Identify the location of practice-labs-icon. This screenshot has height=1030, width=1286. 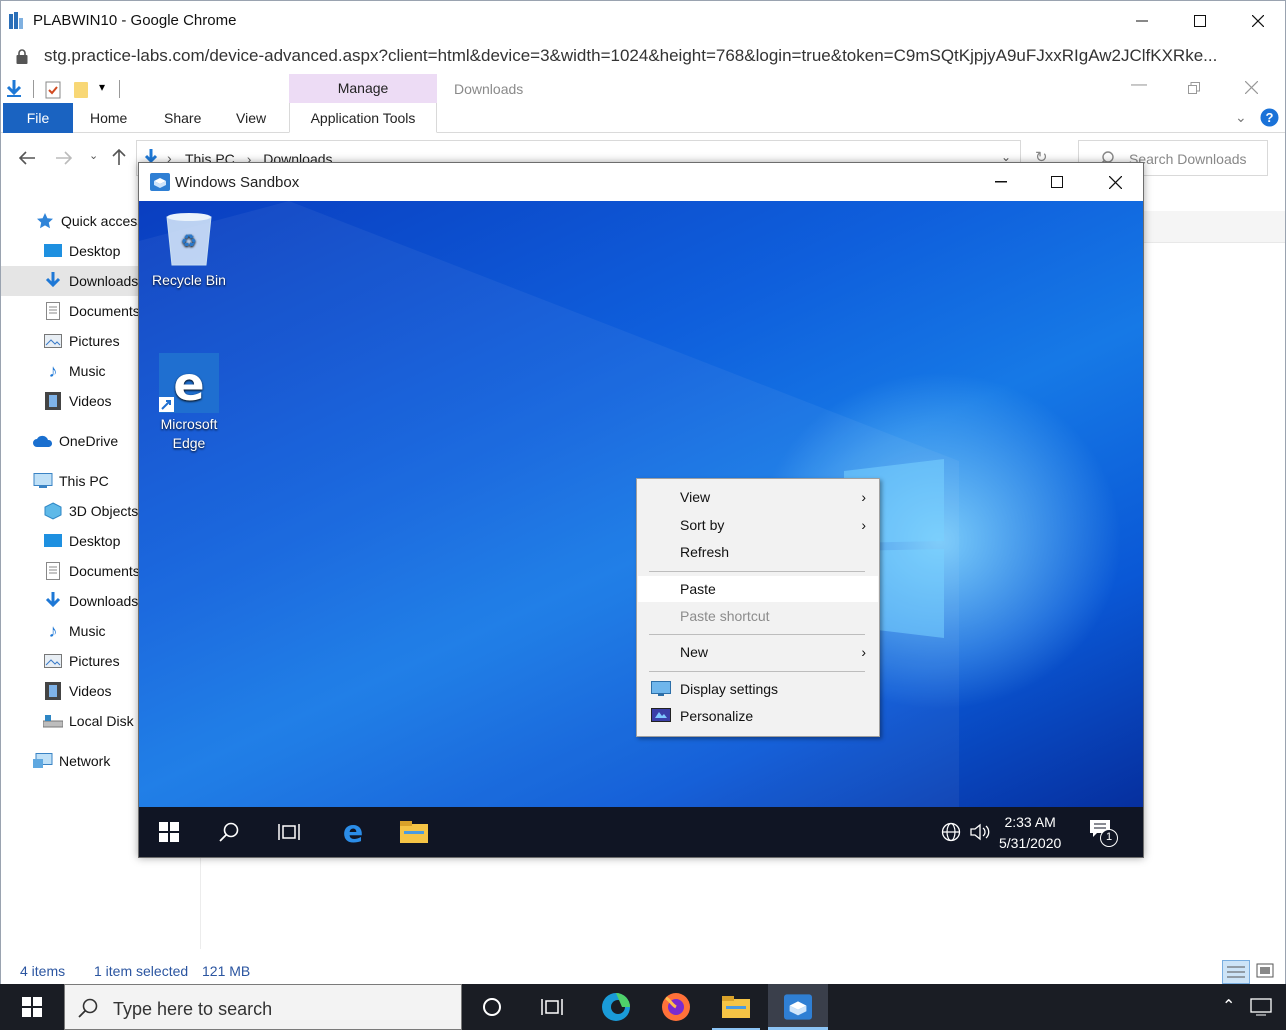
(16, 20).